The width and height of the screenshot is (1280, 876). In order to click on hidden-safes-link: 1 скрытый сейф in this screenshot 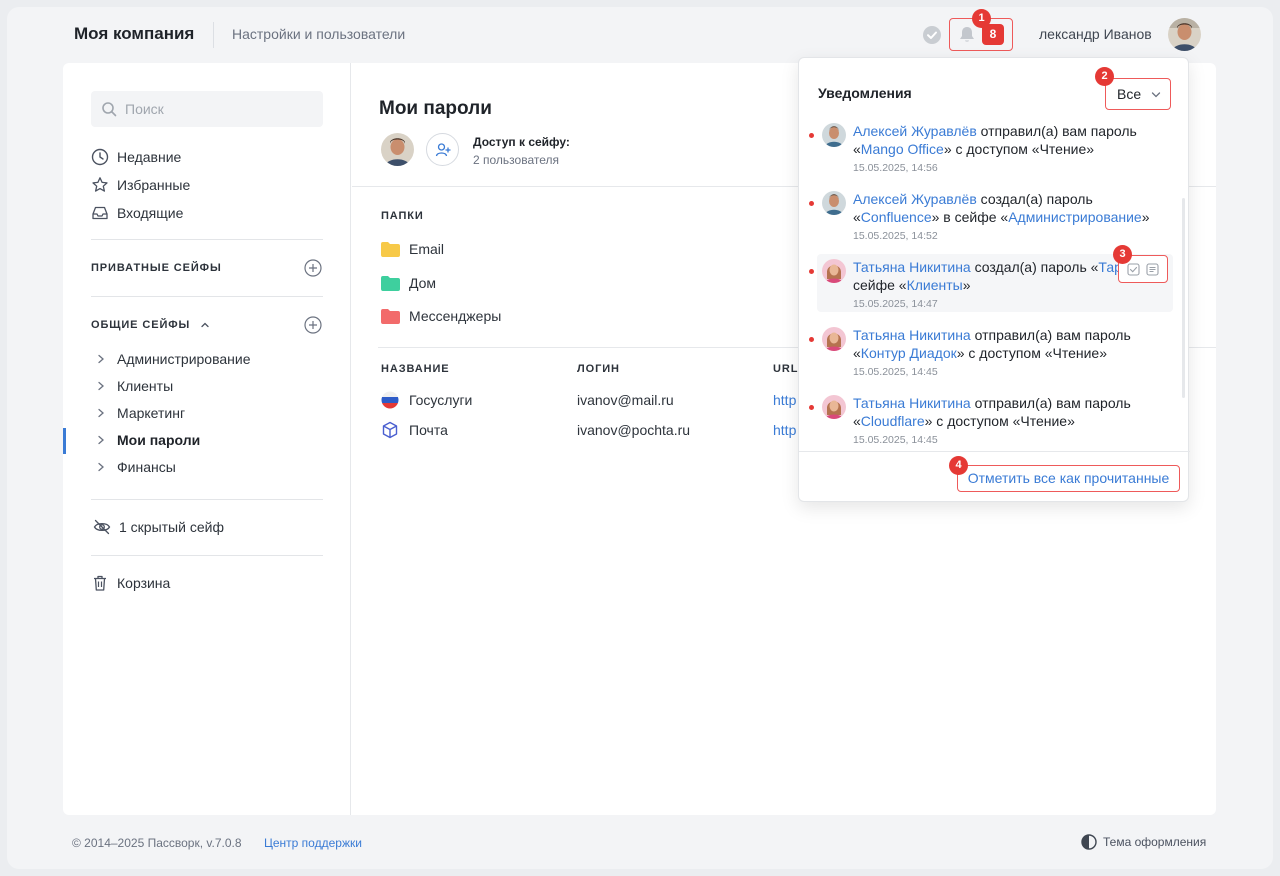, I will do `click(158, 527)`.